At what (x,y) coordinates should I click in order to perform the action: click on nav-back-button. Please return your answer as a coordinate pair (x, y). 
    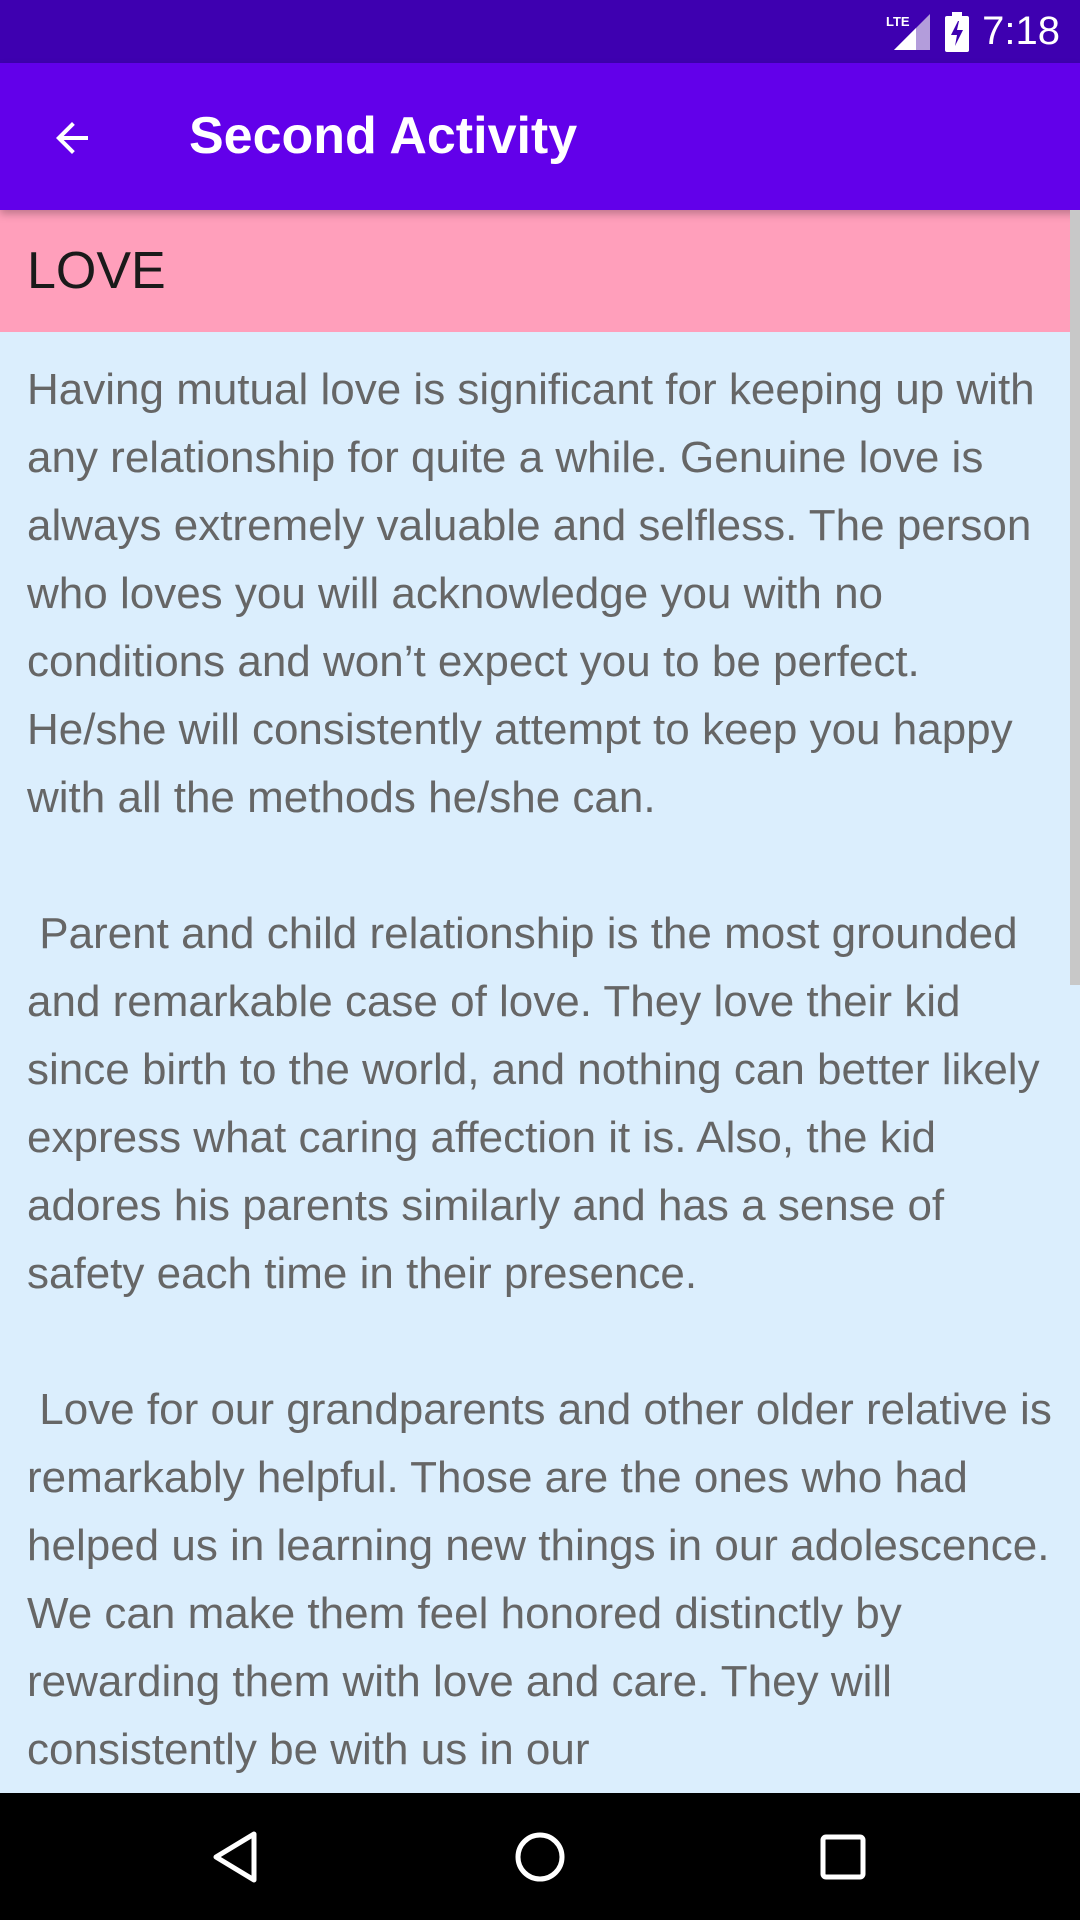
    Looking at the image, I should click on (235, 1857).